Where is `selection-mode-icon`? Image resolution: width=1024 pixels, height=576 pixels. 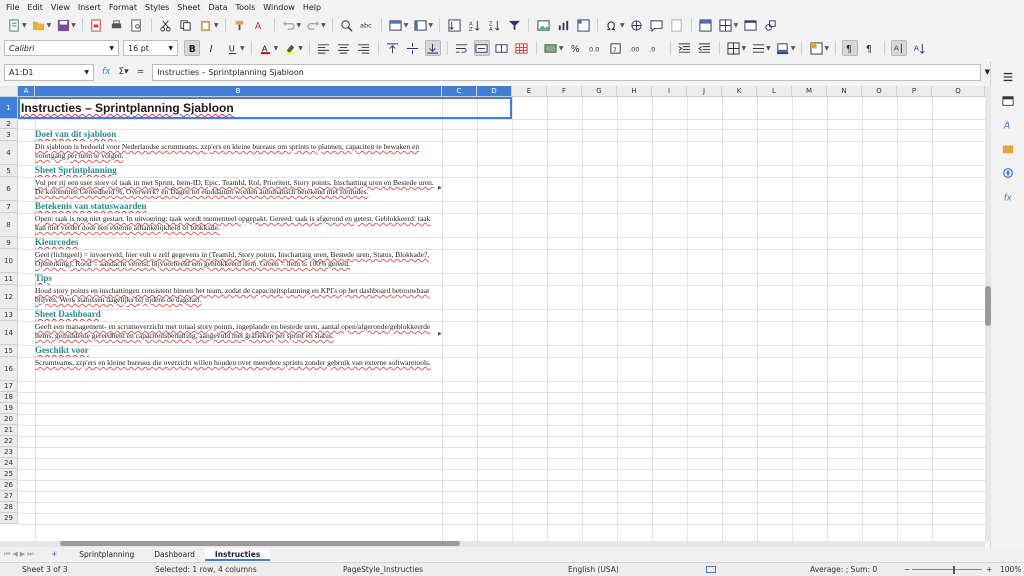
selection-mode-icon is located at coordinates (711, 569).